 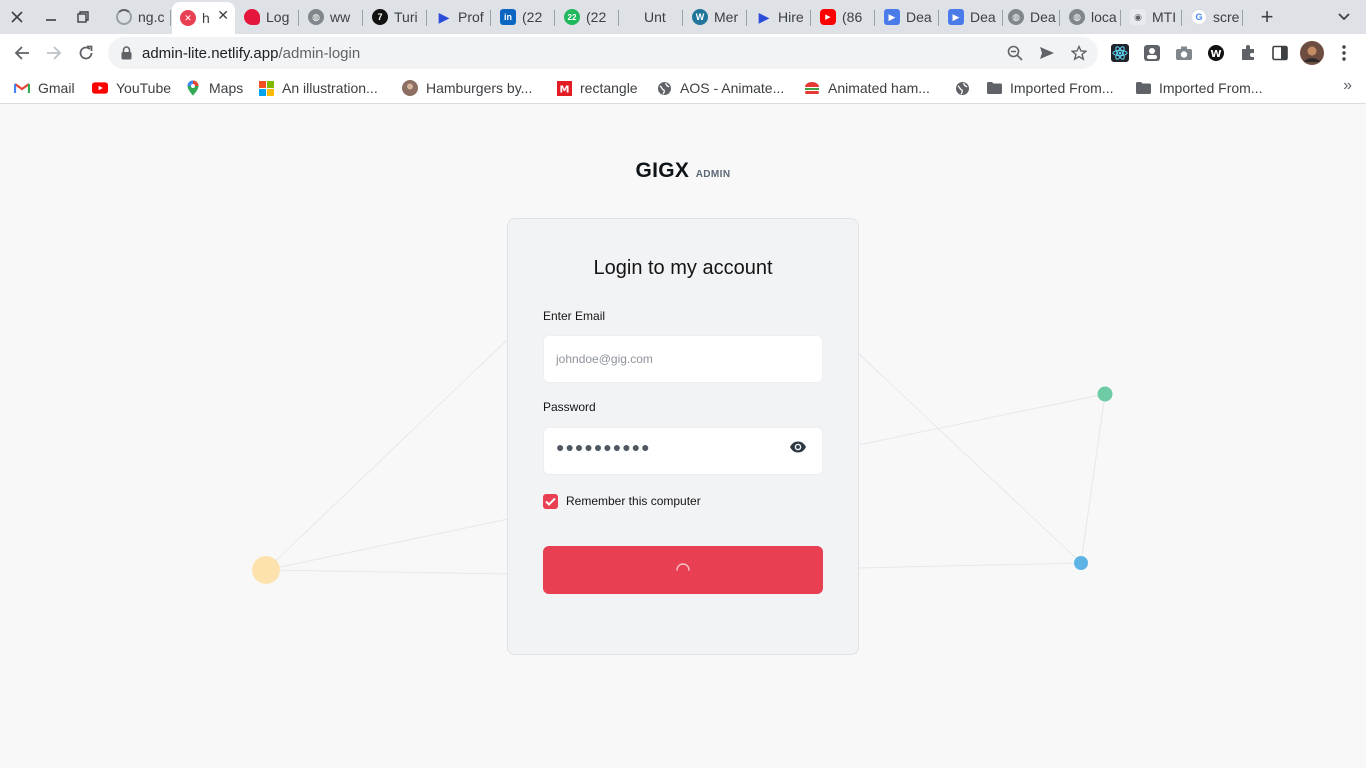 What do you see at coordinates (331, 17) in the screenshot?
I see `tab-item: ◍ ww` at bounding box center [331, 17].